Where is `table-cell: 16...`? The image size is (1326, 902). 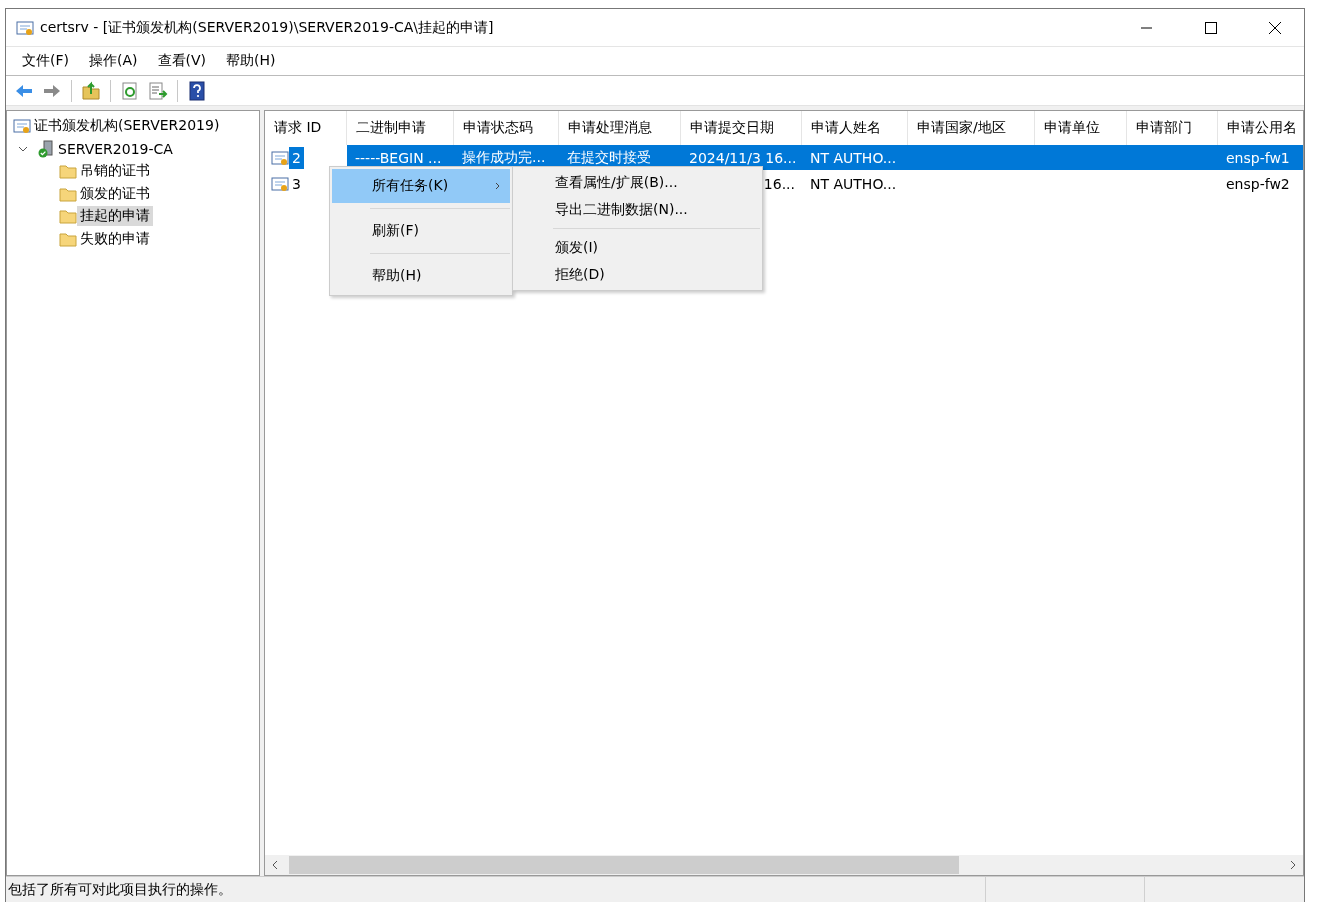
table-cell: 16... is located at coordinates (779, 183).